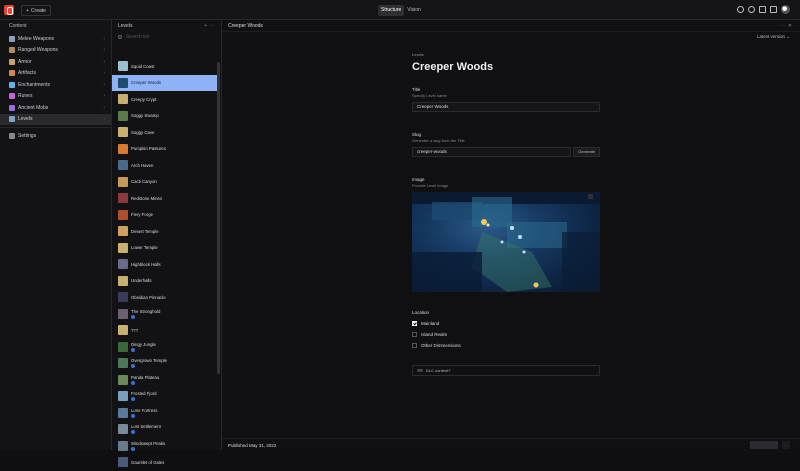 The height and width of the screenshot is (471, 800). I want to click on list-item: Panda Plateau, so click(166, 380).